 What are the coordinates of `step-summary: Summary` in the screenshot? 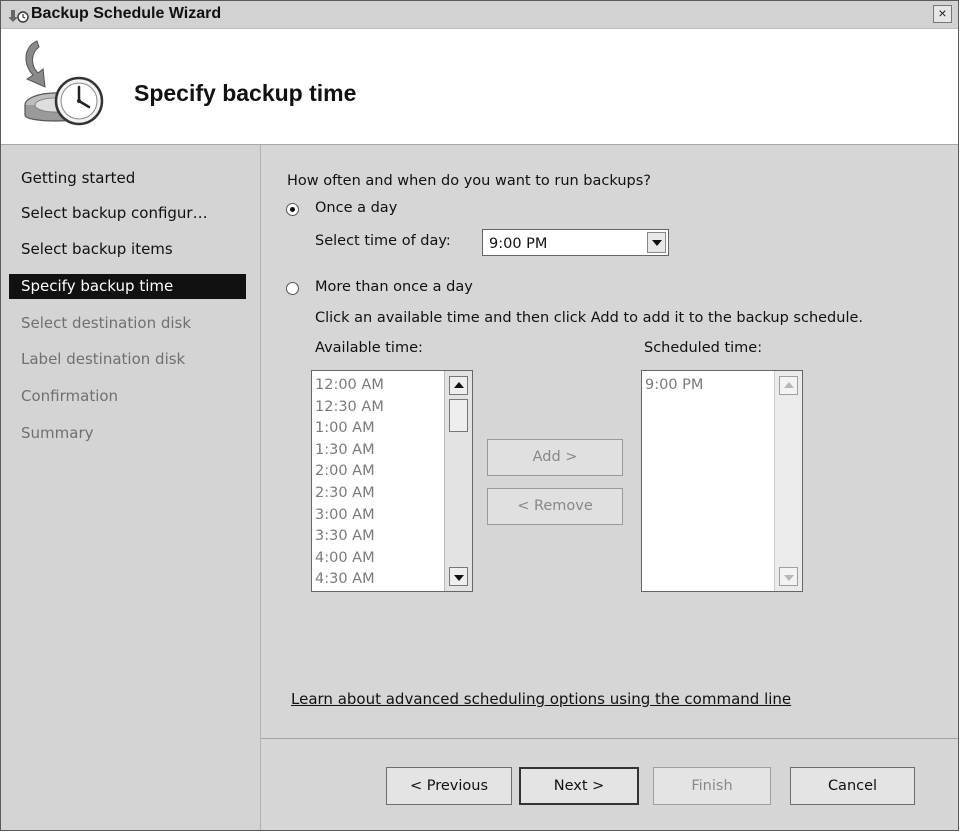 It's located at (57, 433).